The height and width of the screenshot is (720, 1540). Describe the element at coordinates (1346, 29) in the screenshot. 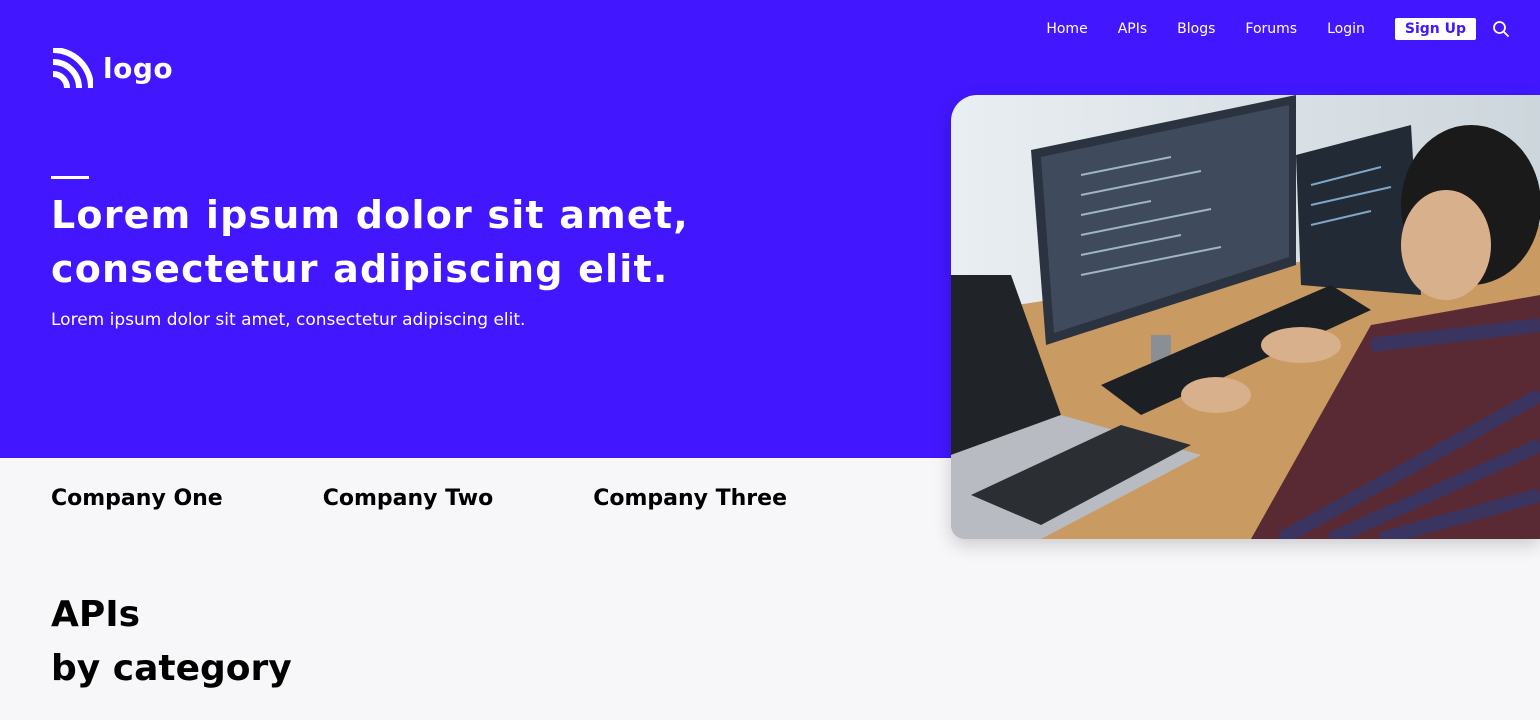

I see `nav-login: Login` at that location.